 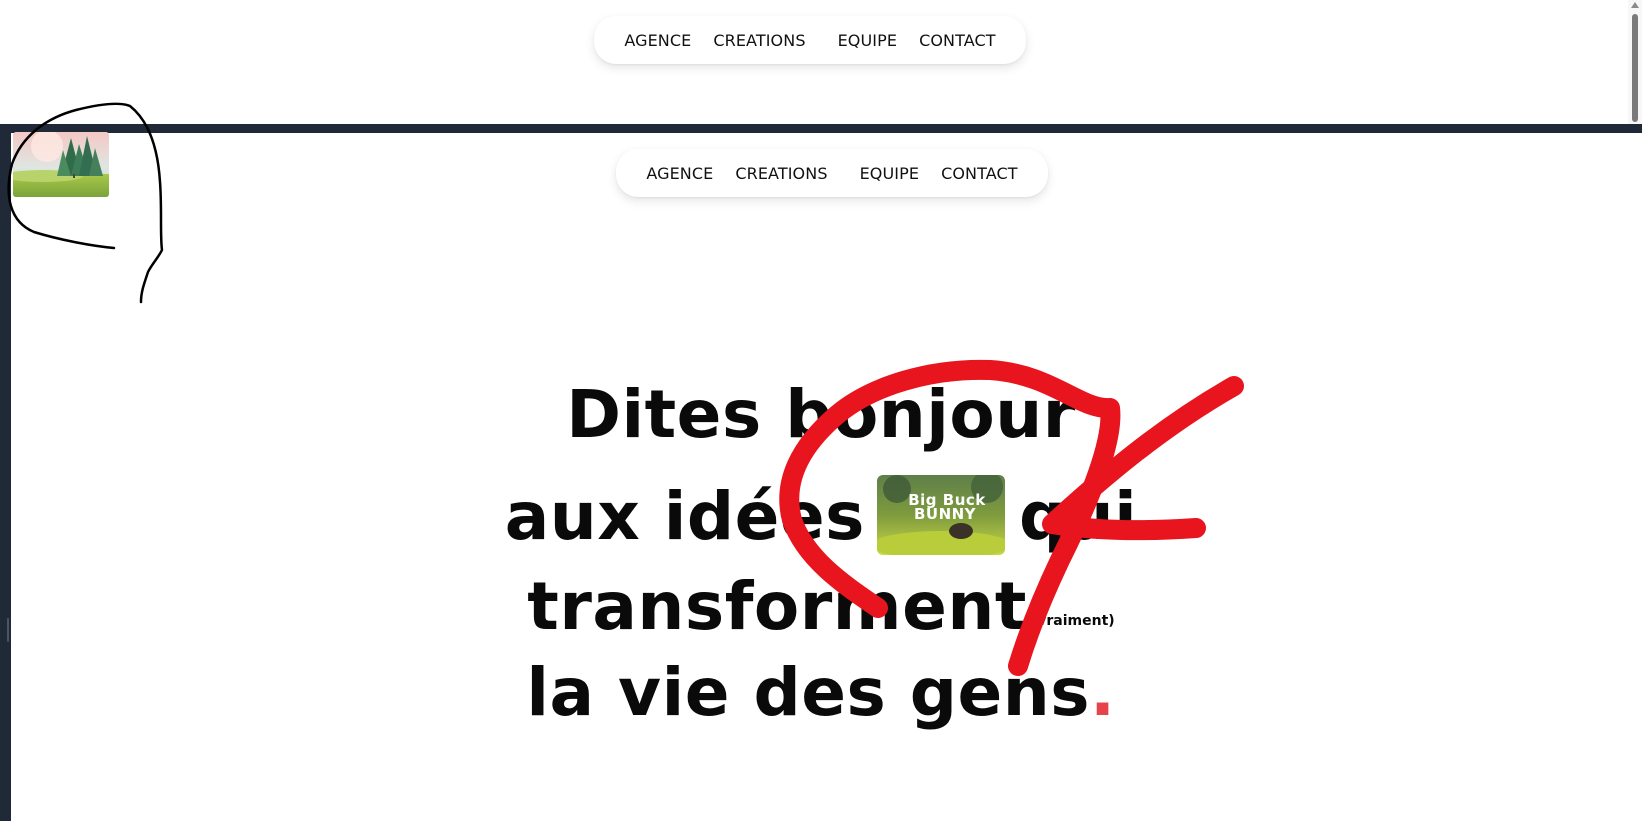 What do you see at coordinates (1078, 516) in the screenshot?
I see `hero-line-2-end: qui` at bounding box center [1078, 516].